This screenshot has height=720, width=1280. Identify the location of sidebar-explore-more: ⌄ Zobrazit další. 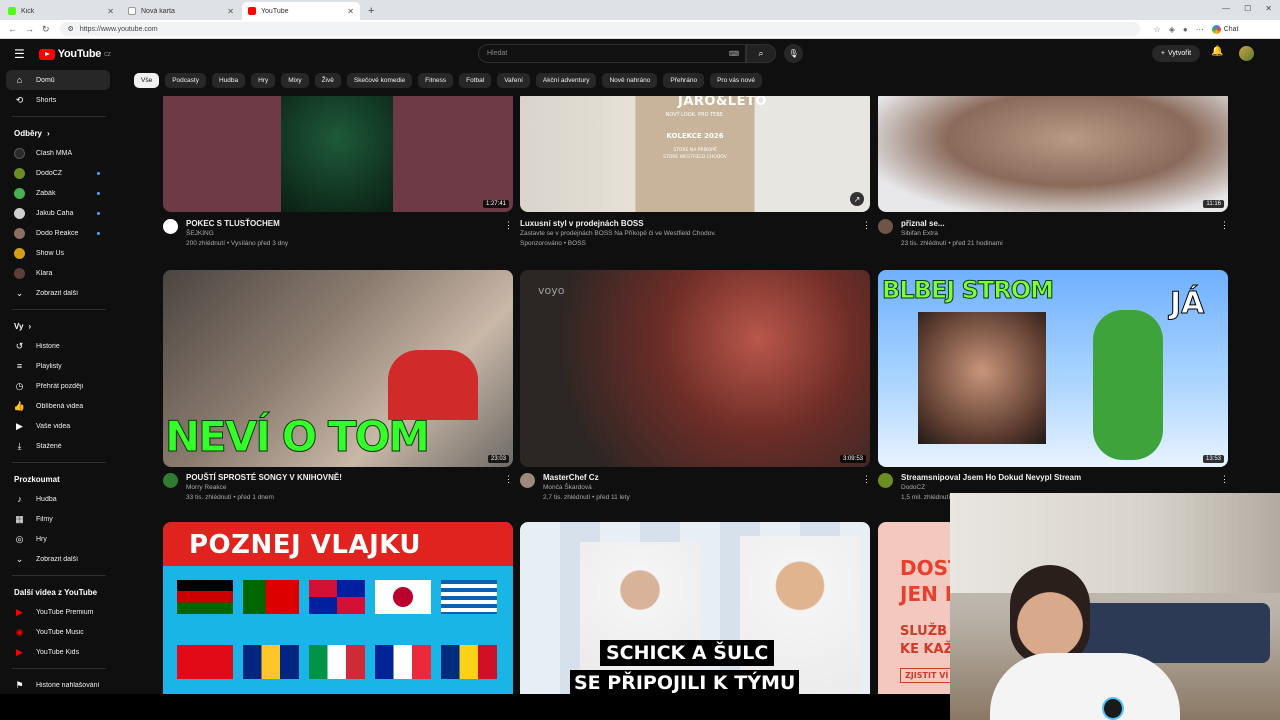
(58, 559).